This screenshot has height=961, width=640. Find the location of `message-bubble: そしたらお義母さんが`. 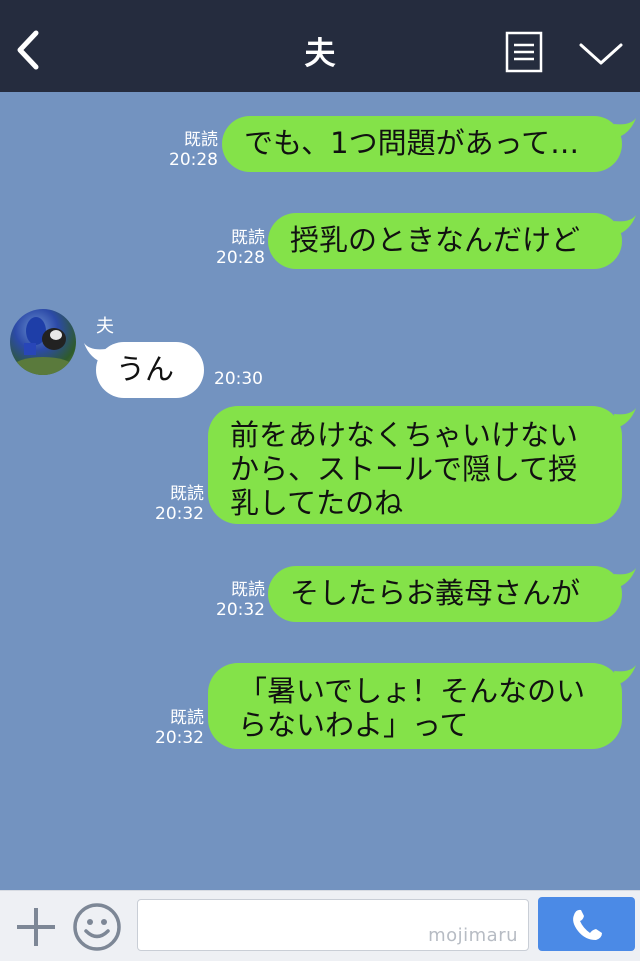

message-bubble: そしたらお義母さんが is located at coordinates (445, 594).